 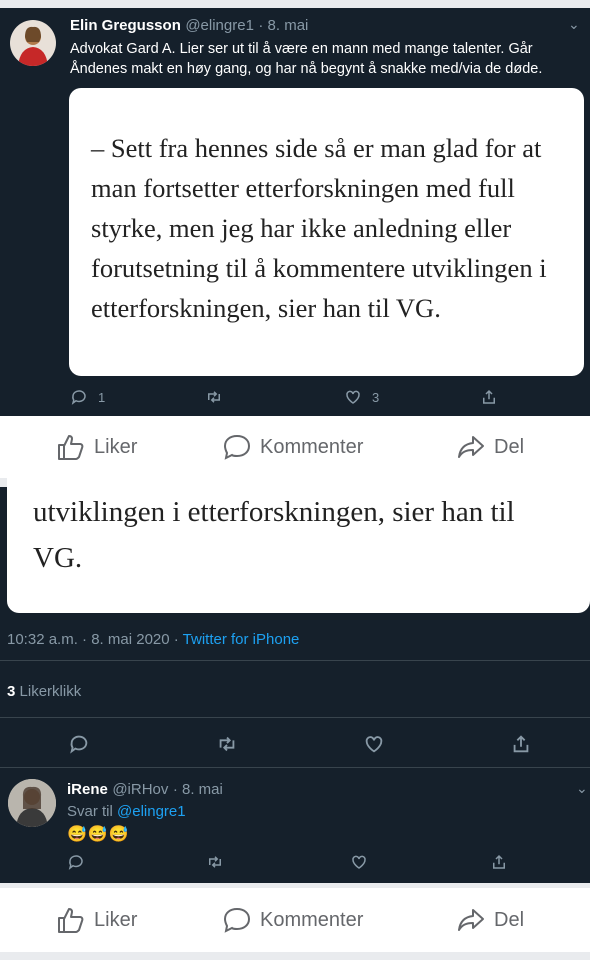 I want to click on author-name: iRene, so click(x=87, y=789).